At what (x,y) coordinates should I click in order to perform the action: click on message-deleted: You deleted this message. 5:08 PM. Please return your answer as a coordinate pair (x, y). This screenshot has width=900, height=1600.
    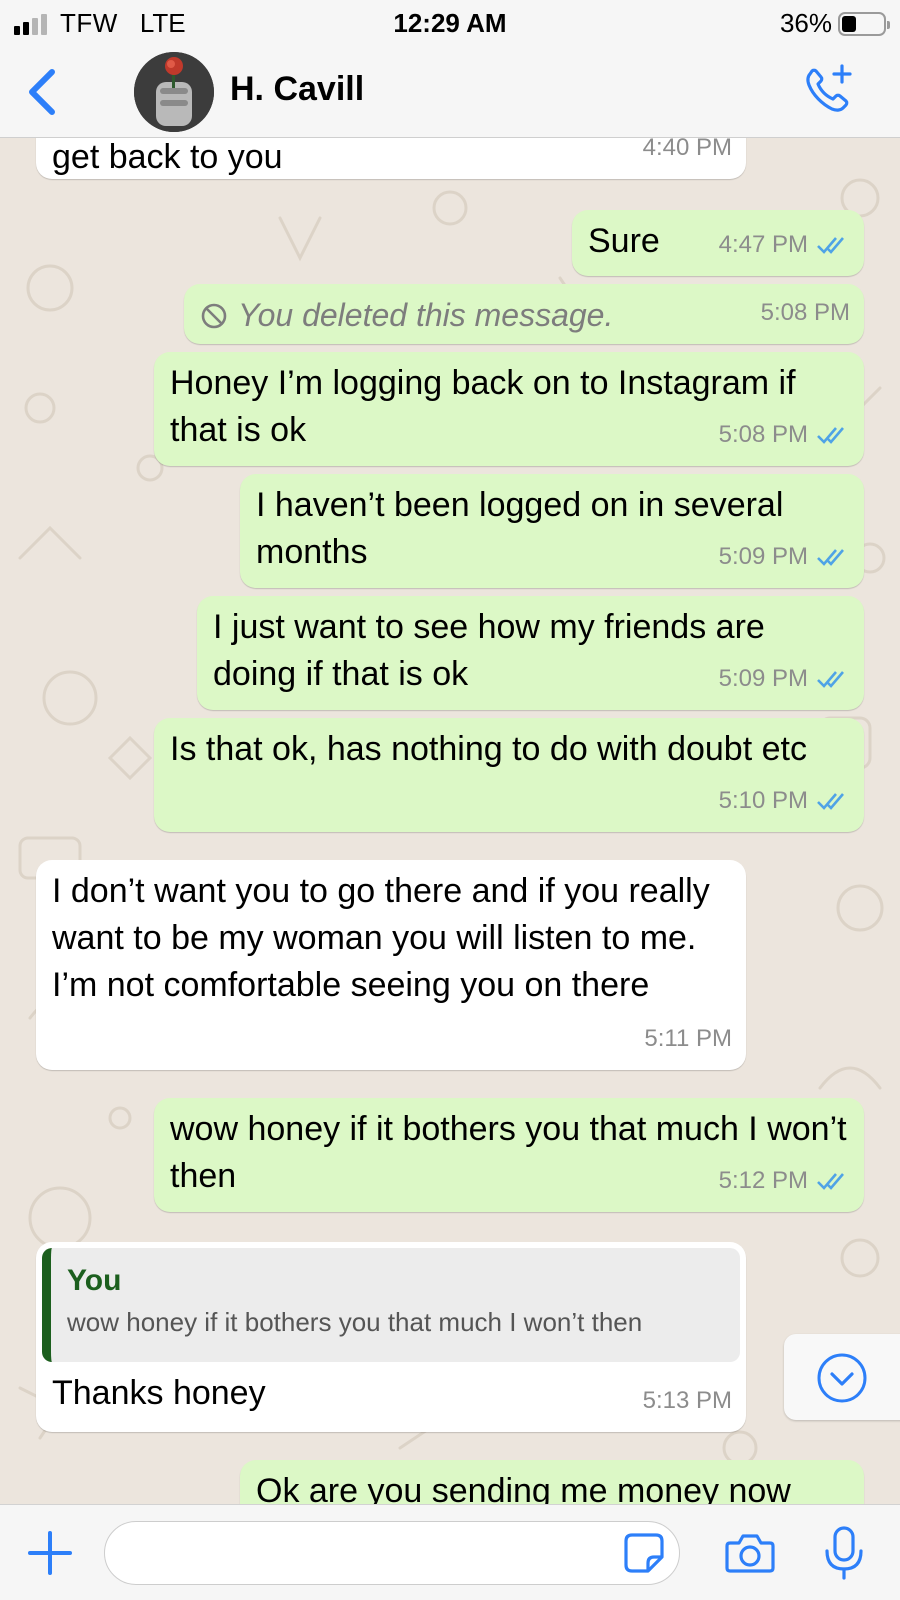
    Looking at the image, I should click on (524, 314).